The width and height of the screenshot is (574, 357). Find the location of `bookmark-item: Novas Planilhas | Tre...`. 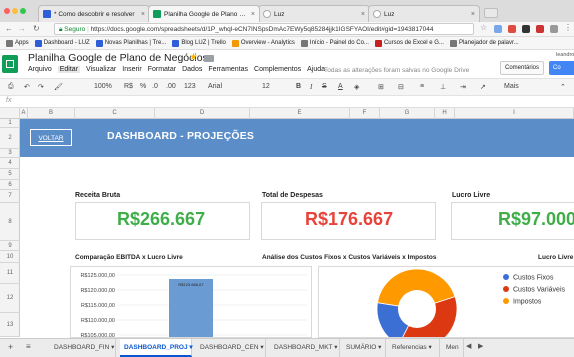

bookmark-item: Novas Planilhas | Tre... is located at coordinates (130, 43).